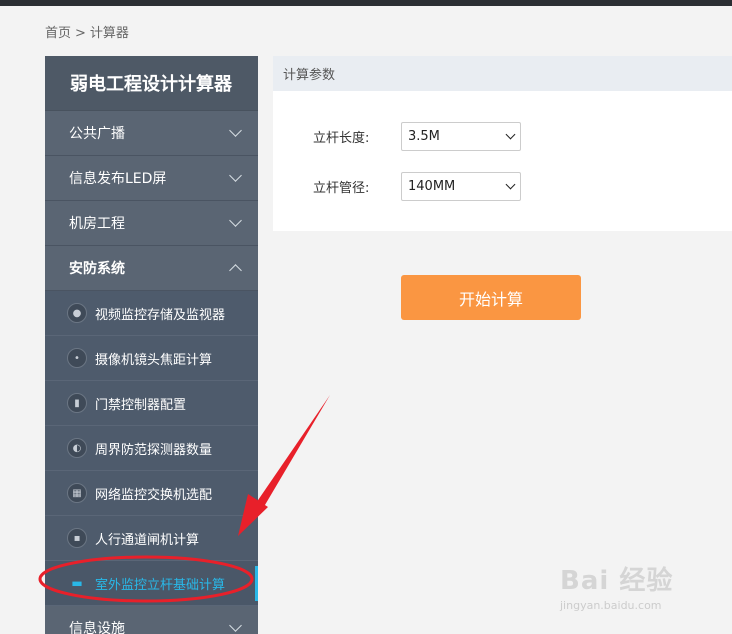 This screenshot has height=634, width=732. What do you see at coordinates (151, 83) in the screenshot?
I see `sidebar-title: 弱电工程设计计算器` at bounding box center [151, 83].